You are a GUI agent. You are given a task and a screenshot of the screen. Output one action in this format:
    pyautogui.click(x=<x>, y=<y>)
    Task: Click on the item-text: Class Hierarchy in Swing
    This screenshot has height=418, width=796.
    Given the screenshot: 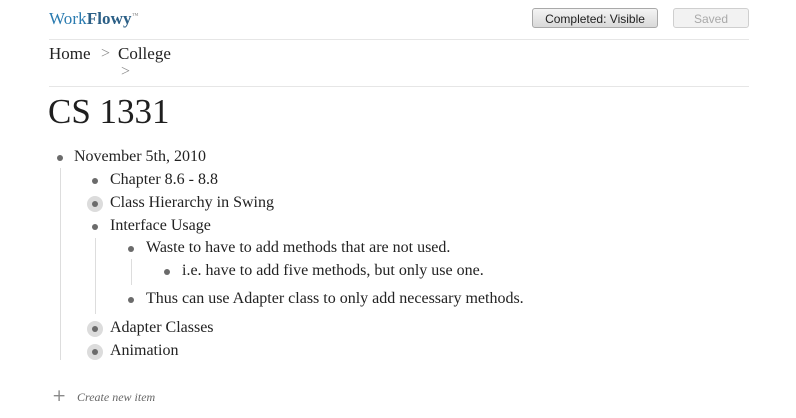 What is the action you would take?
    pyautogui.click(x=192, y=203)
    